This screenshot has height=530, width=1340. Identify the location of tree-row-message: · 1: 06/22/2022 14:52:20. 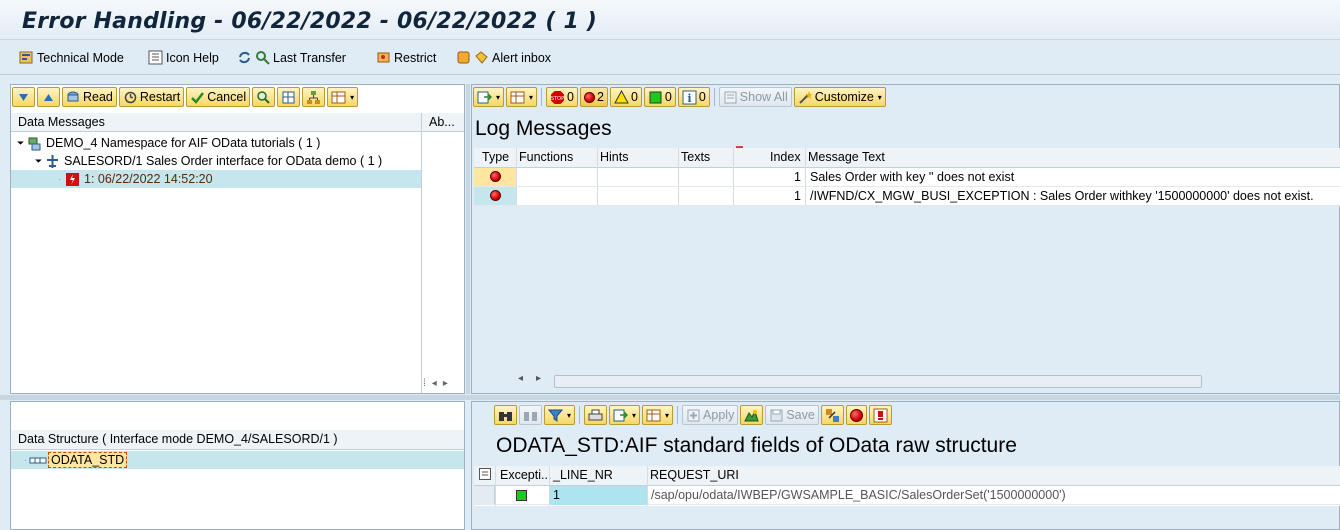
(216, 179).